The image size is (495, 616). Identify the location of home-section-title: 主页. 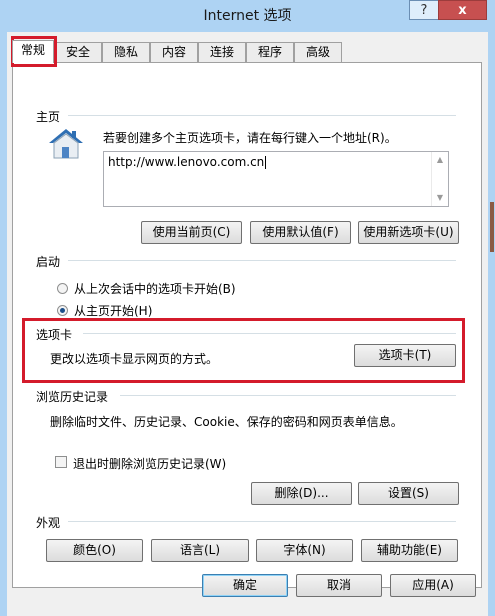
(48, 117).